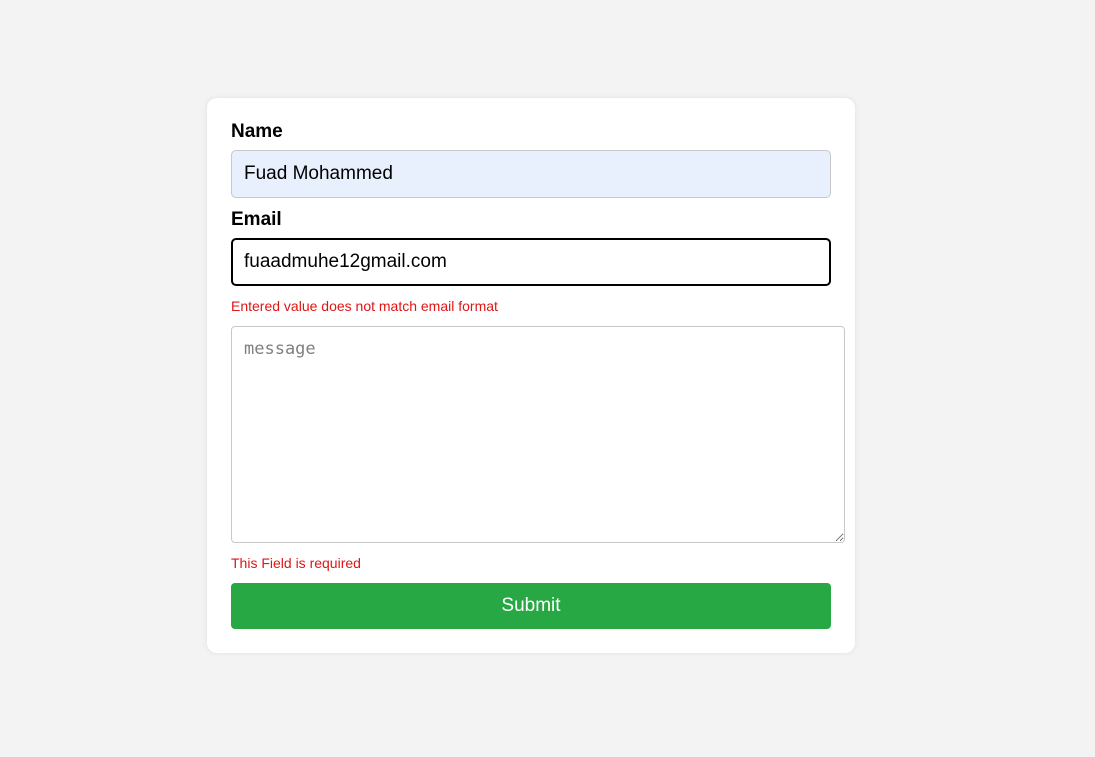  What do you see at coordinates (257, 131) in the screenshot?
I see `name-label: Name` at bounding box center [257, 131].